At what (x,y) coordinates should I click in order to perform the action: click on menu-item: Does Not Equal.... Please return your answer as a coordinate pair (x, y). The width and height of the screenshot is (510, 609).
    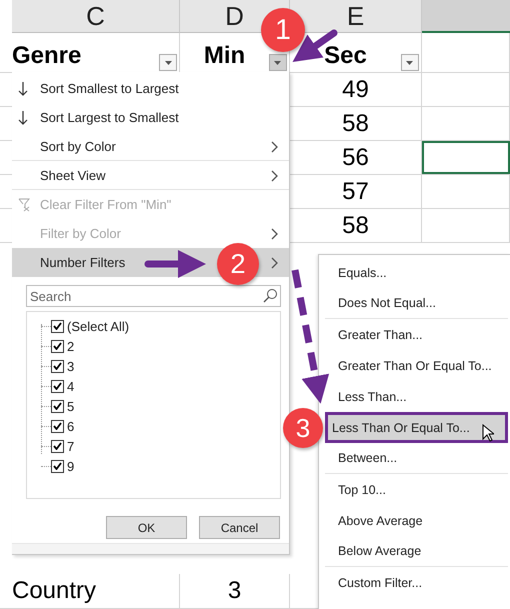
    Looking at the image, I should click on (416, 303).